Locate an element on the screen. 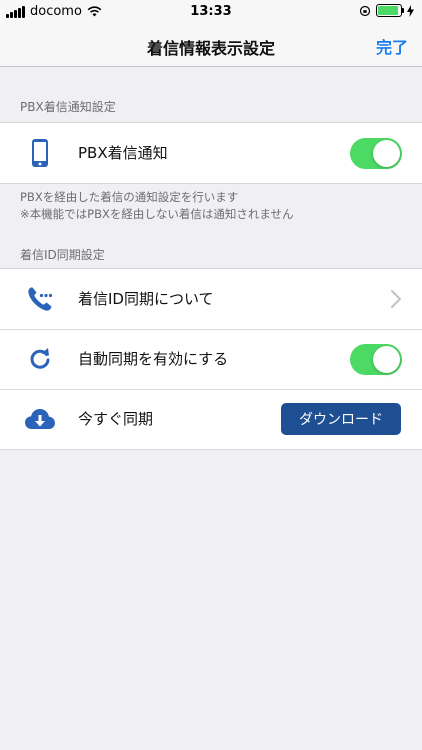 The image size is (422, 750). pbx-settings-group: PBX着信通知 is located at coordinates (211, 153).